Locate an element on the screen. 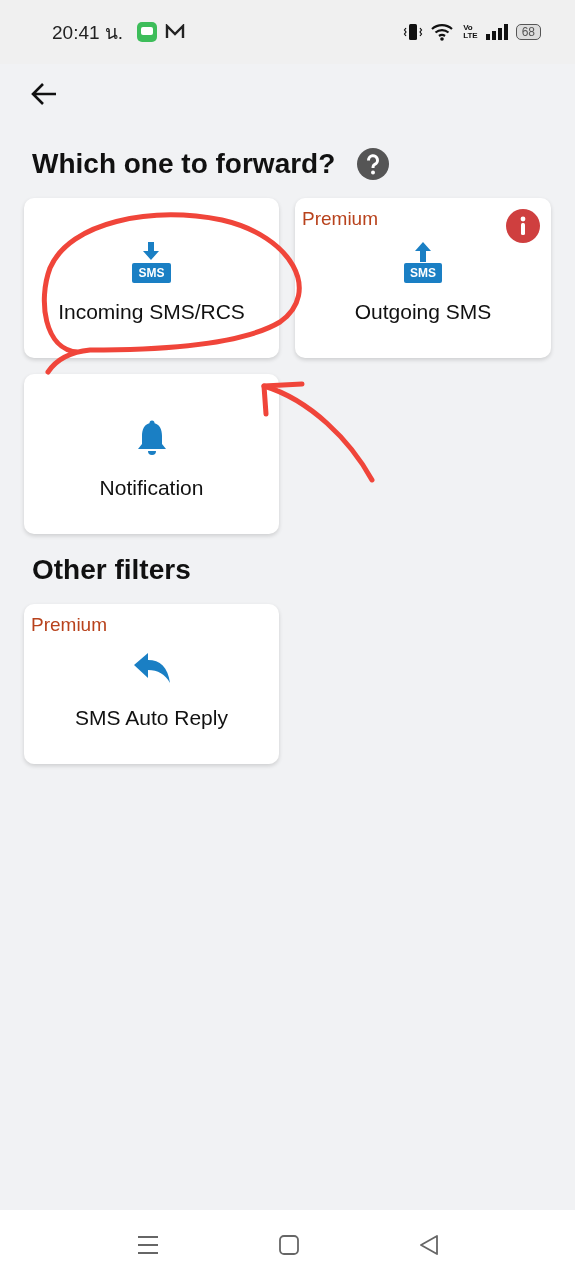 The width and height of the screenshot is (575, 1280). vibrate-icon is located at coordinates (413, 32).